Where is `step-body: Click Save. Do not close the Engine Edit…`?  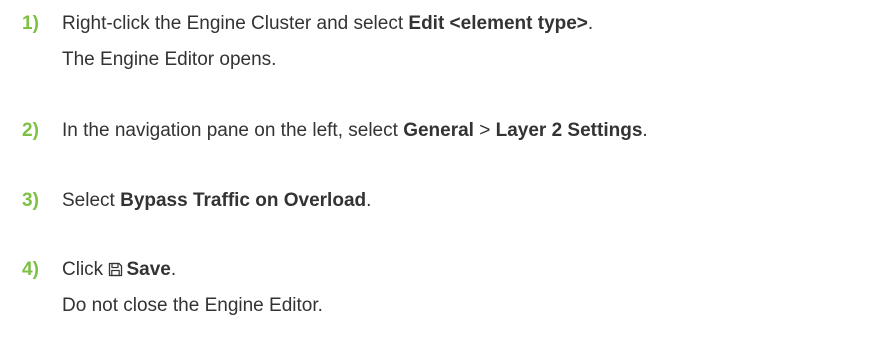
step-body: Click Save. Do not close the Engine Edit… is located at coordinates (192, 288).